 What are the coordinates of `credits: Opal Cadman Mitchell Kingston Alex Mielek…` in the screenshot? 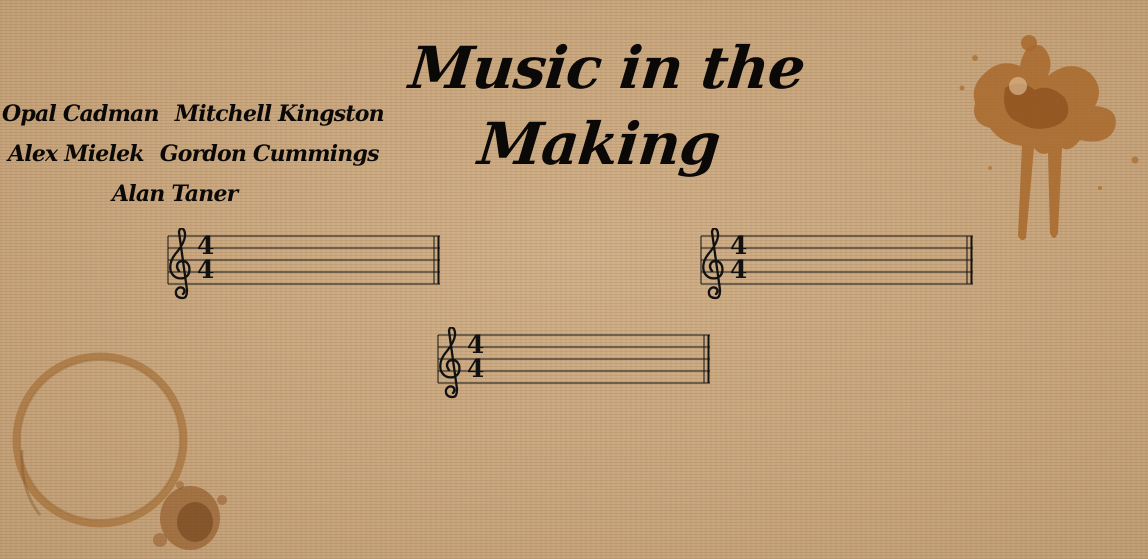 It's located at (192, 154).